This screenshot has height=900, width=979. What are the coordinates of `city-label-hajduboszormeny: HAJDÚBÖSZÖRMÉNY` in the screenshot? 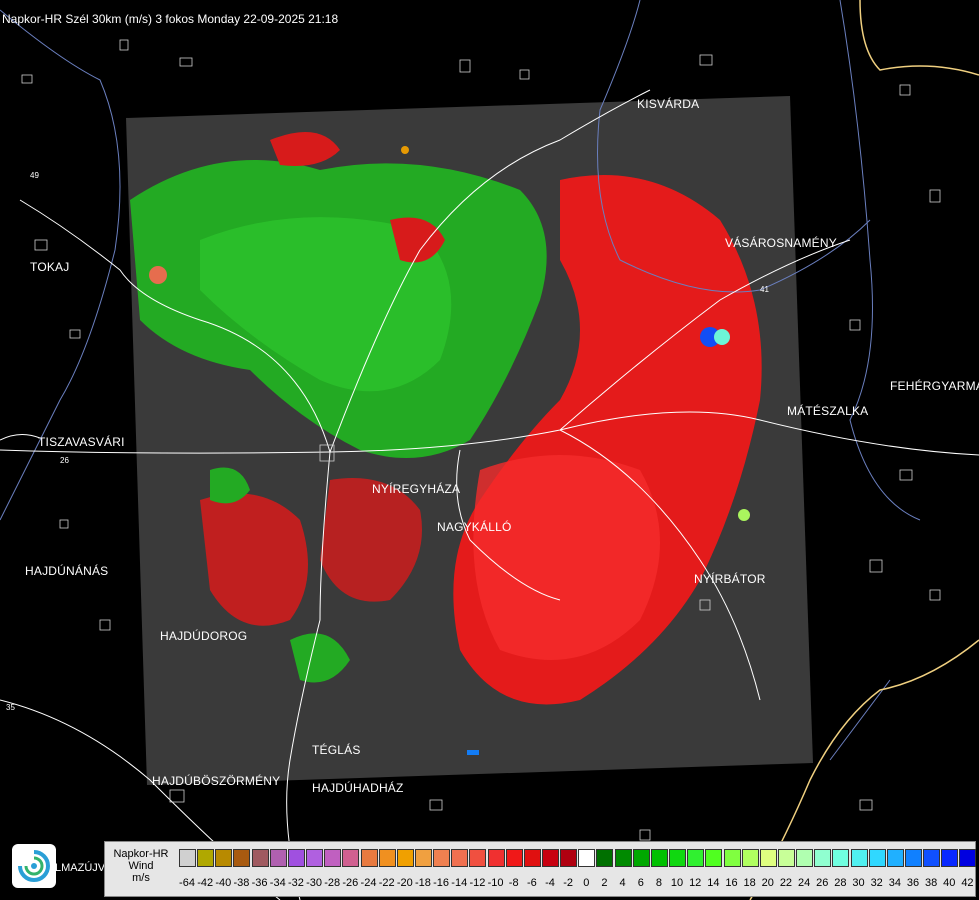 It's located at (216, 781).